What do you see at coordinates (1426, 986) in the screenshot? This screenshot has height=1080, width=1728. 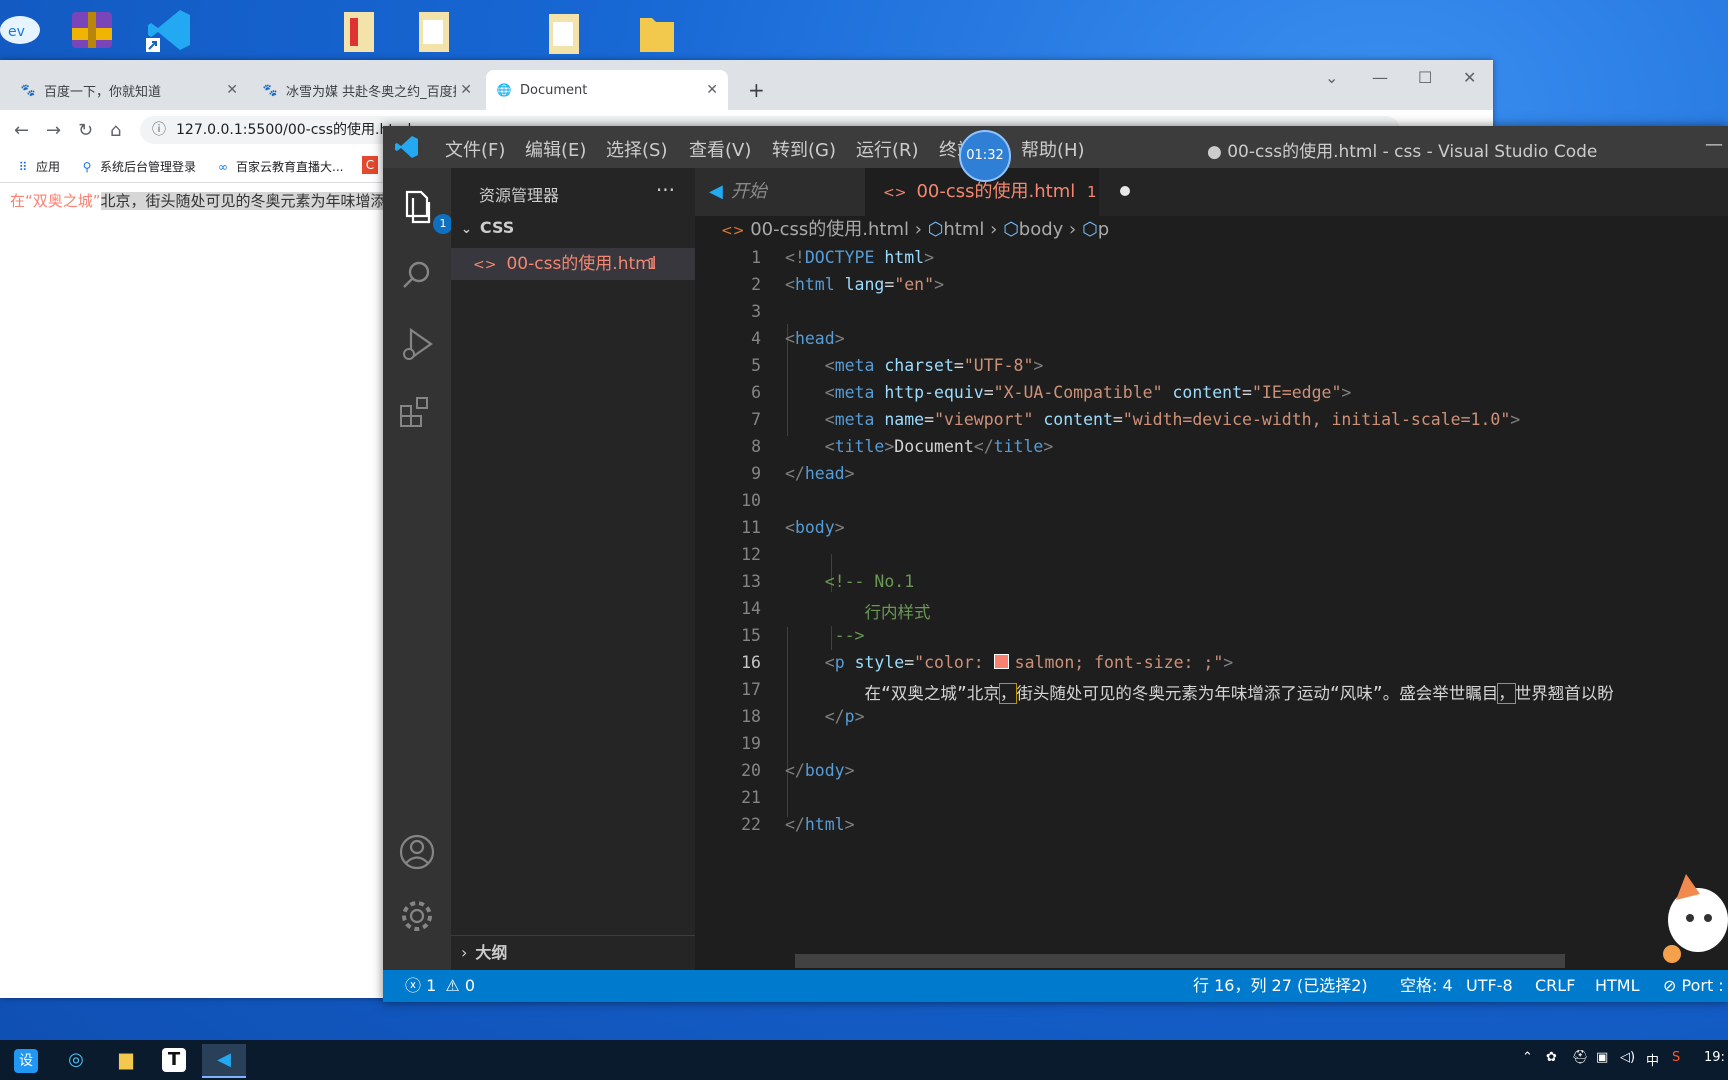 I see `indentation: 空格: 4` at bounding box center [1426, 986].